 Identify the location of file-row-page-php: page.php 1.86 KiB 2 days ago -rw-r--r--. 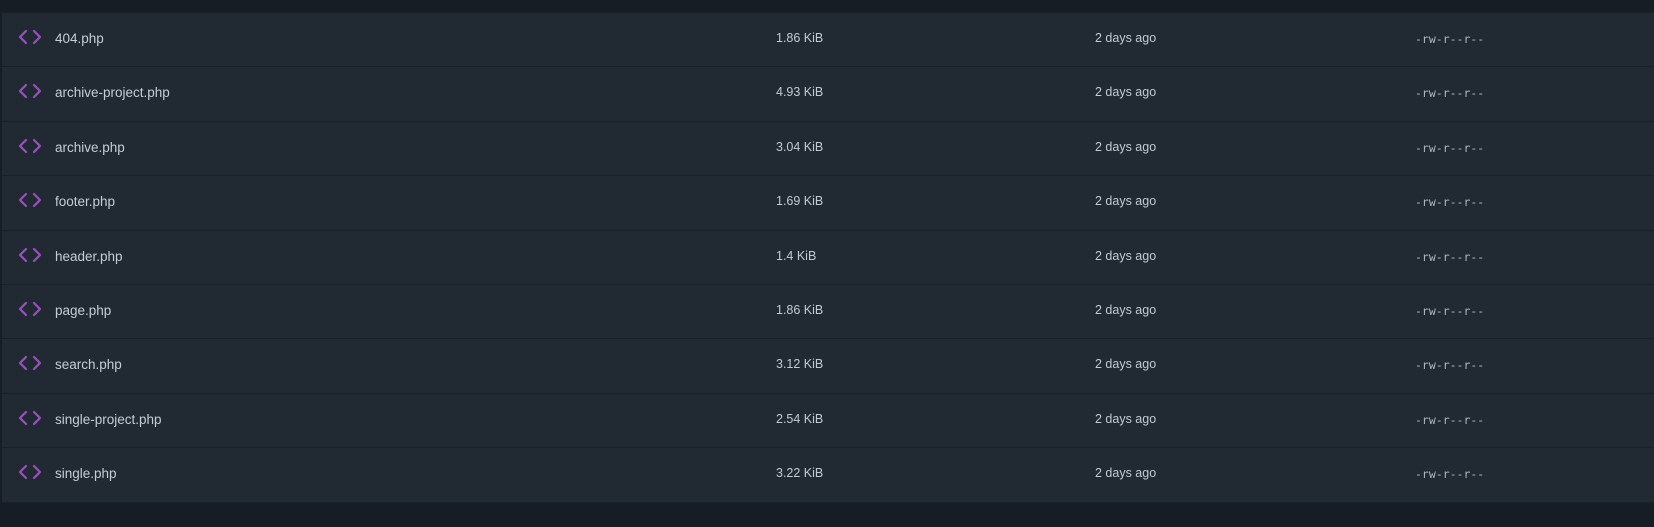
(828, 312).